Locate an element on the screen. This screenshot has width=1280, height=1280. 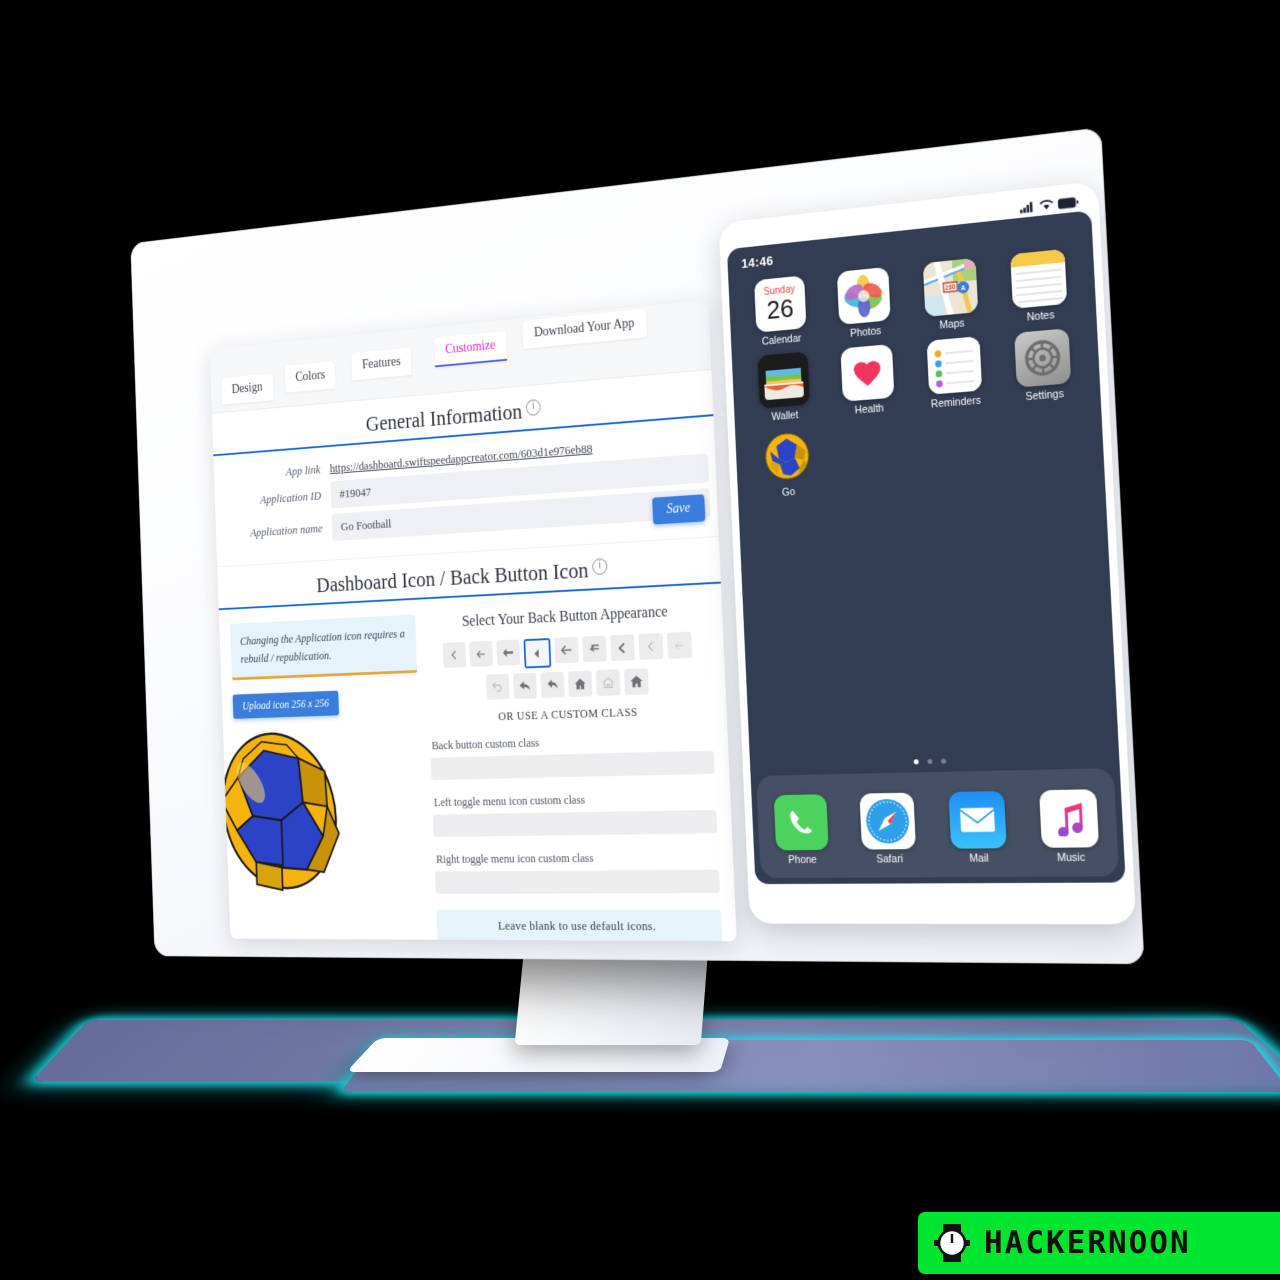
dock-app-safari: Safari is located at coordinates (888, 826).